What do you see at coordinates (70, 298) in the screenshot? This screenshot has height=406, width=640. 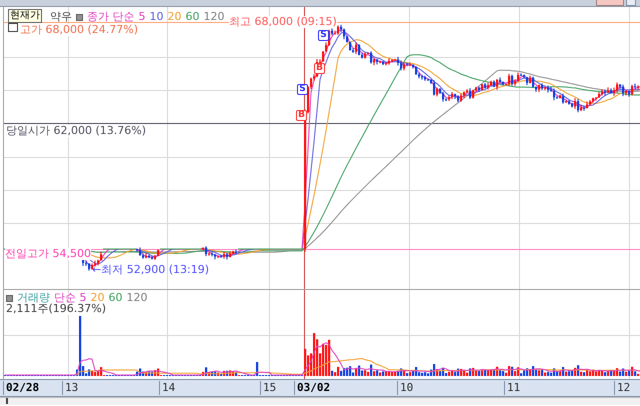 I see `legend-label: 단순 5` at bounding box center [70, 298].